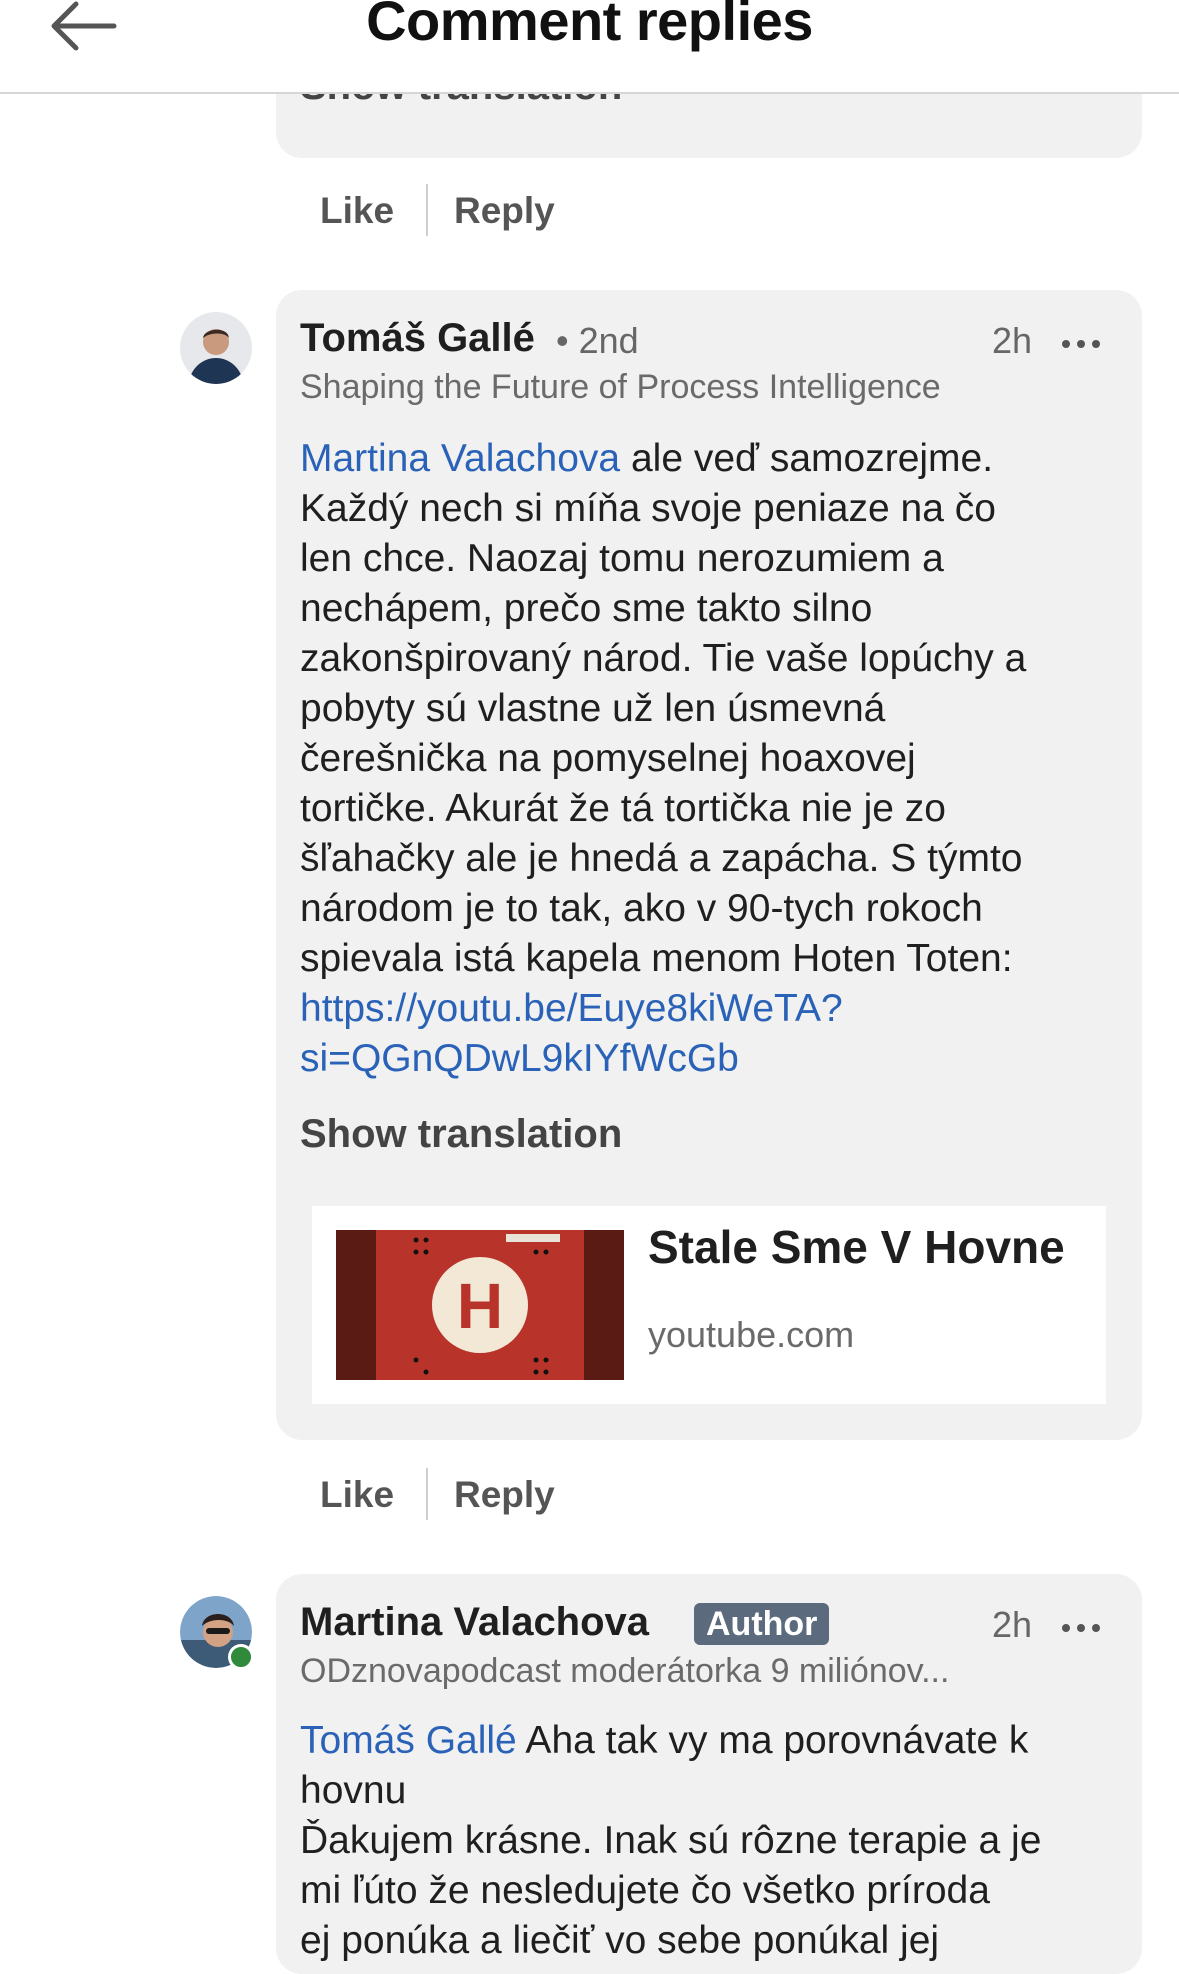 Image resolution: width=1179 pixels, height=1974 pixels. I want to click on top-bar: Comment replies, so click(589, 47).